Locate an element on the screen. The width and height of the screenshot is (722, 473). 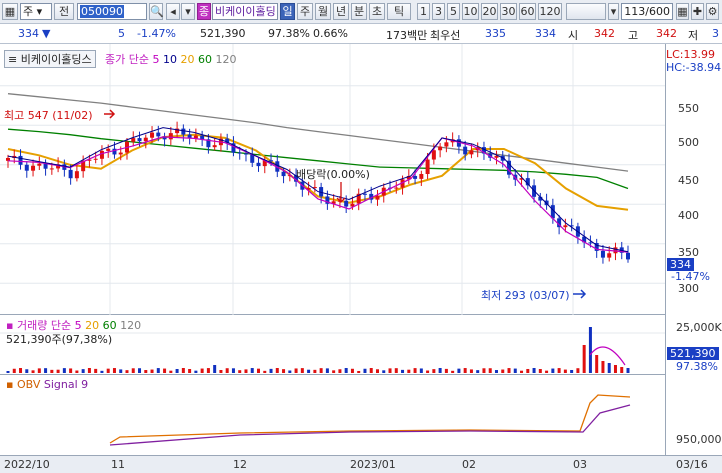
obv-label: OBV is located at coordinates (28, 384).